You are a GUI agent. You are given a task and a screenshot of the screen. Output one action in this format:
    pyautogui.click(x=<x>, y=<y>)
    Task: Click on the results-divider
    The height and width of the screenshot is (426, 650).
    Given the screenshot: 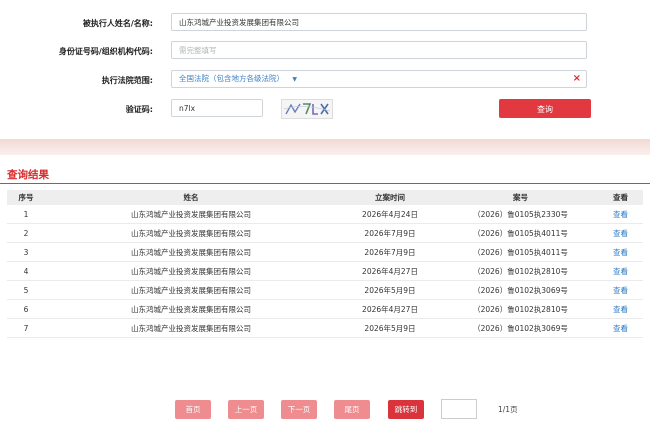 What is the action you would take?
    pyautogui.click(x=325, y=183)
    